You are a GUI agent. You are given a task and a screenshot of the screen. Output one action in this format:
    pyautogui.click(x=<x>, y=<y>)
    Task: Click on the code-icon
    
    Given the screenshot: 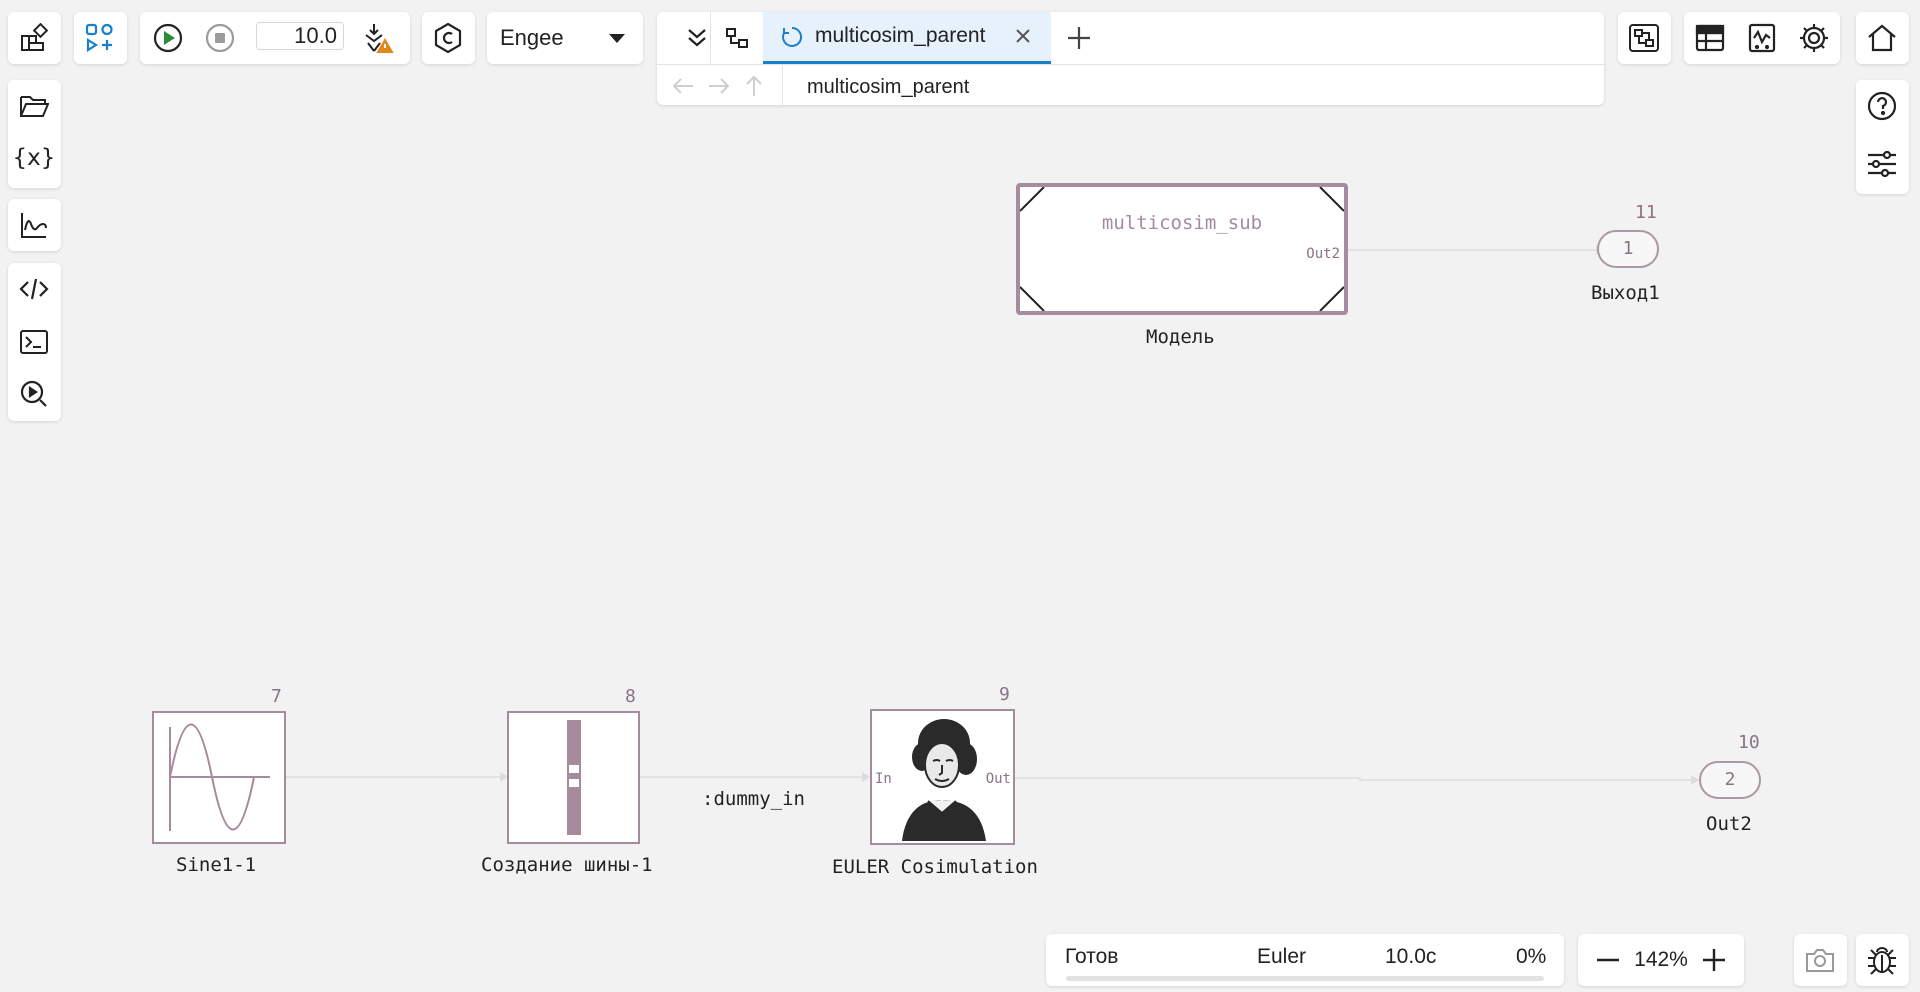 What is the action you would take?
    pyautogui.click(x=34, y=289)
    